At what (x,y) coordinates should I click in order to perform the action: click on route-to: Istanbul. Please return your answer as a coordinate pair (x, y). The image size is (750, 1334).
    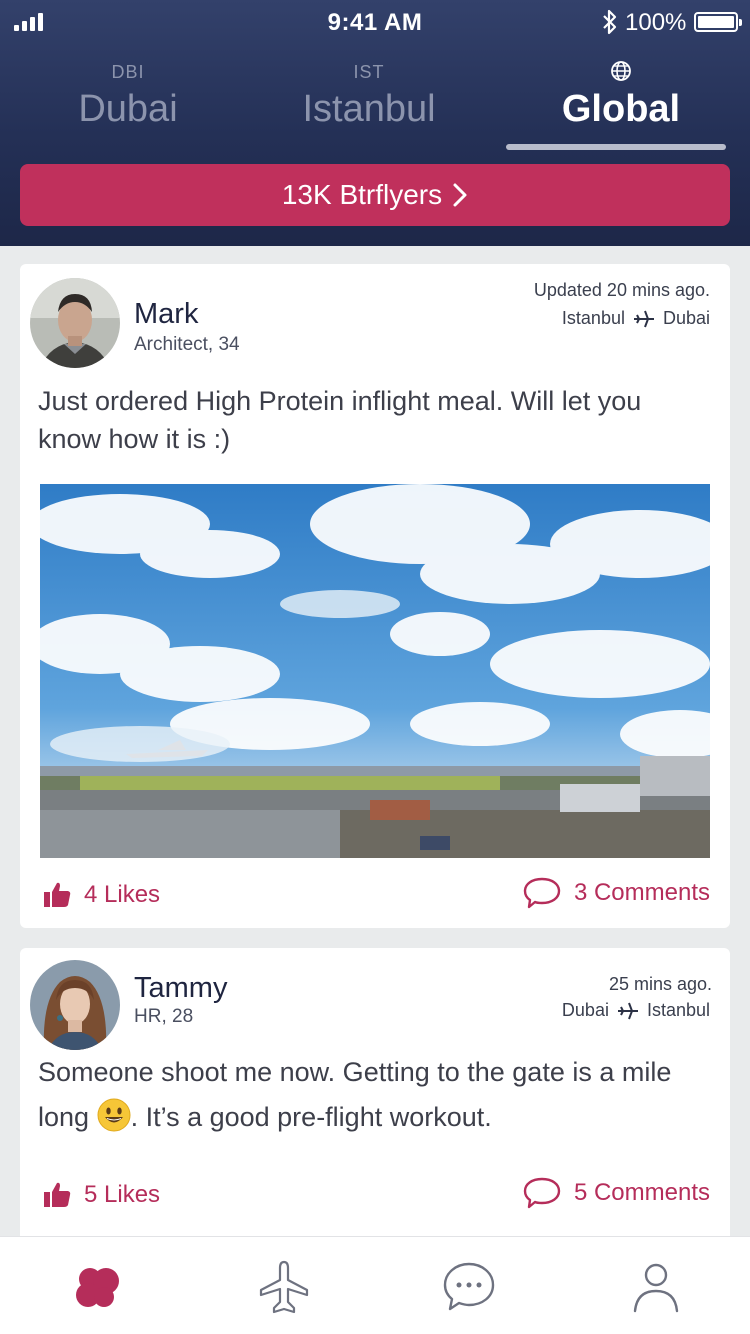
    Looking at the image, I should click on (678, 1010).